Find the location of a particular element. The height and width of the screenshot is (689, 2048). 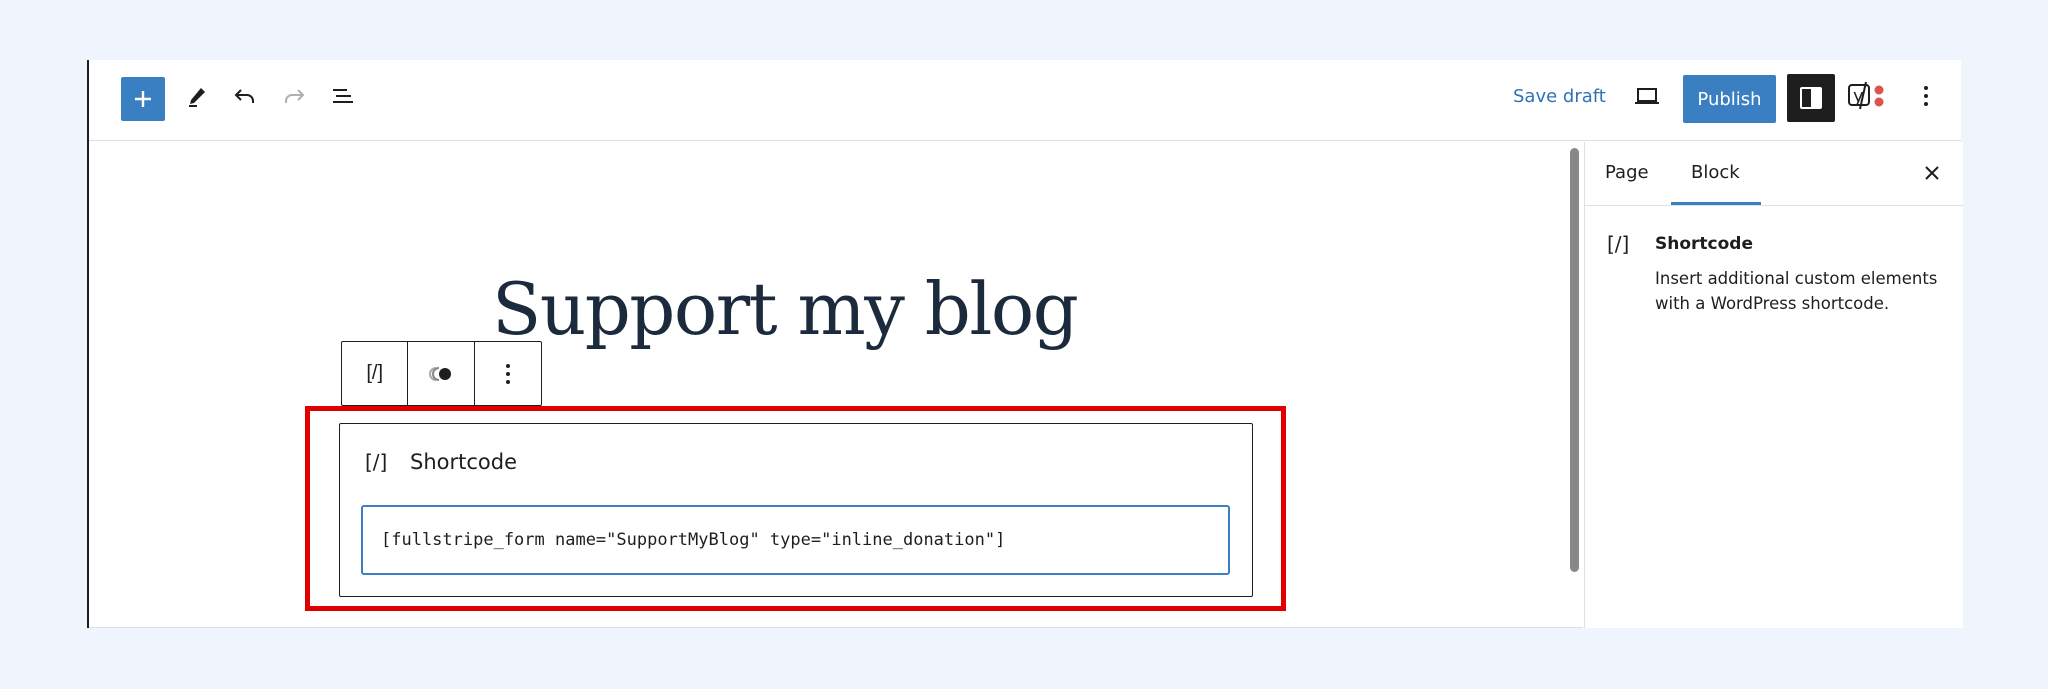

list-view-icon is located at coordinates (343, 96).